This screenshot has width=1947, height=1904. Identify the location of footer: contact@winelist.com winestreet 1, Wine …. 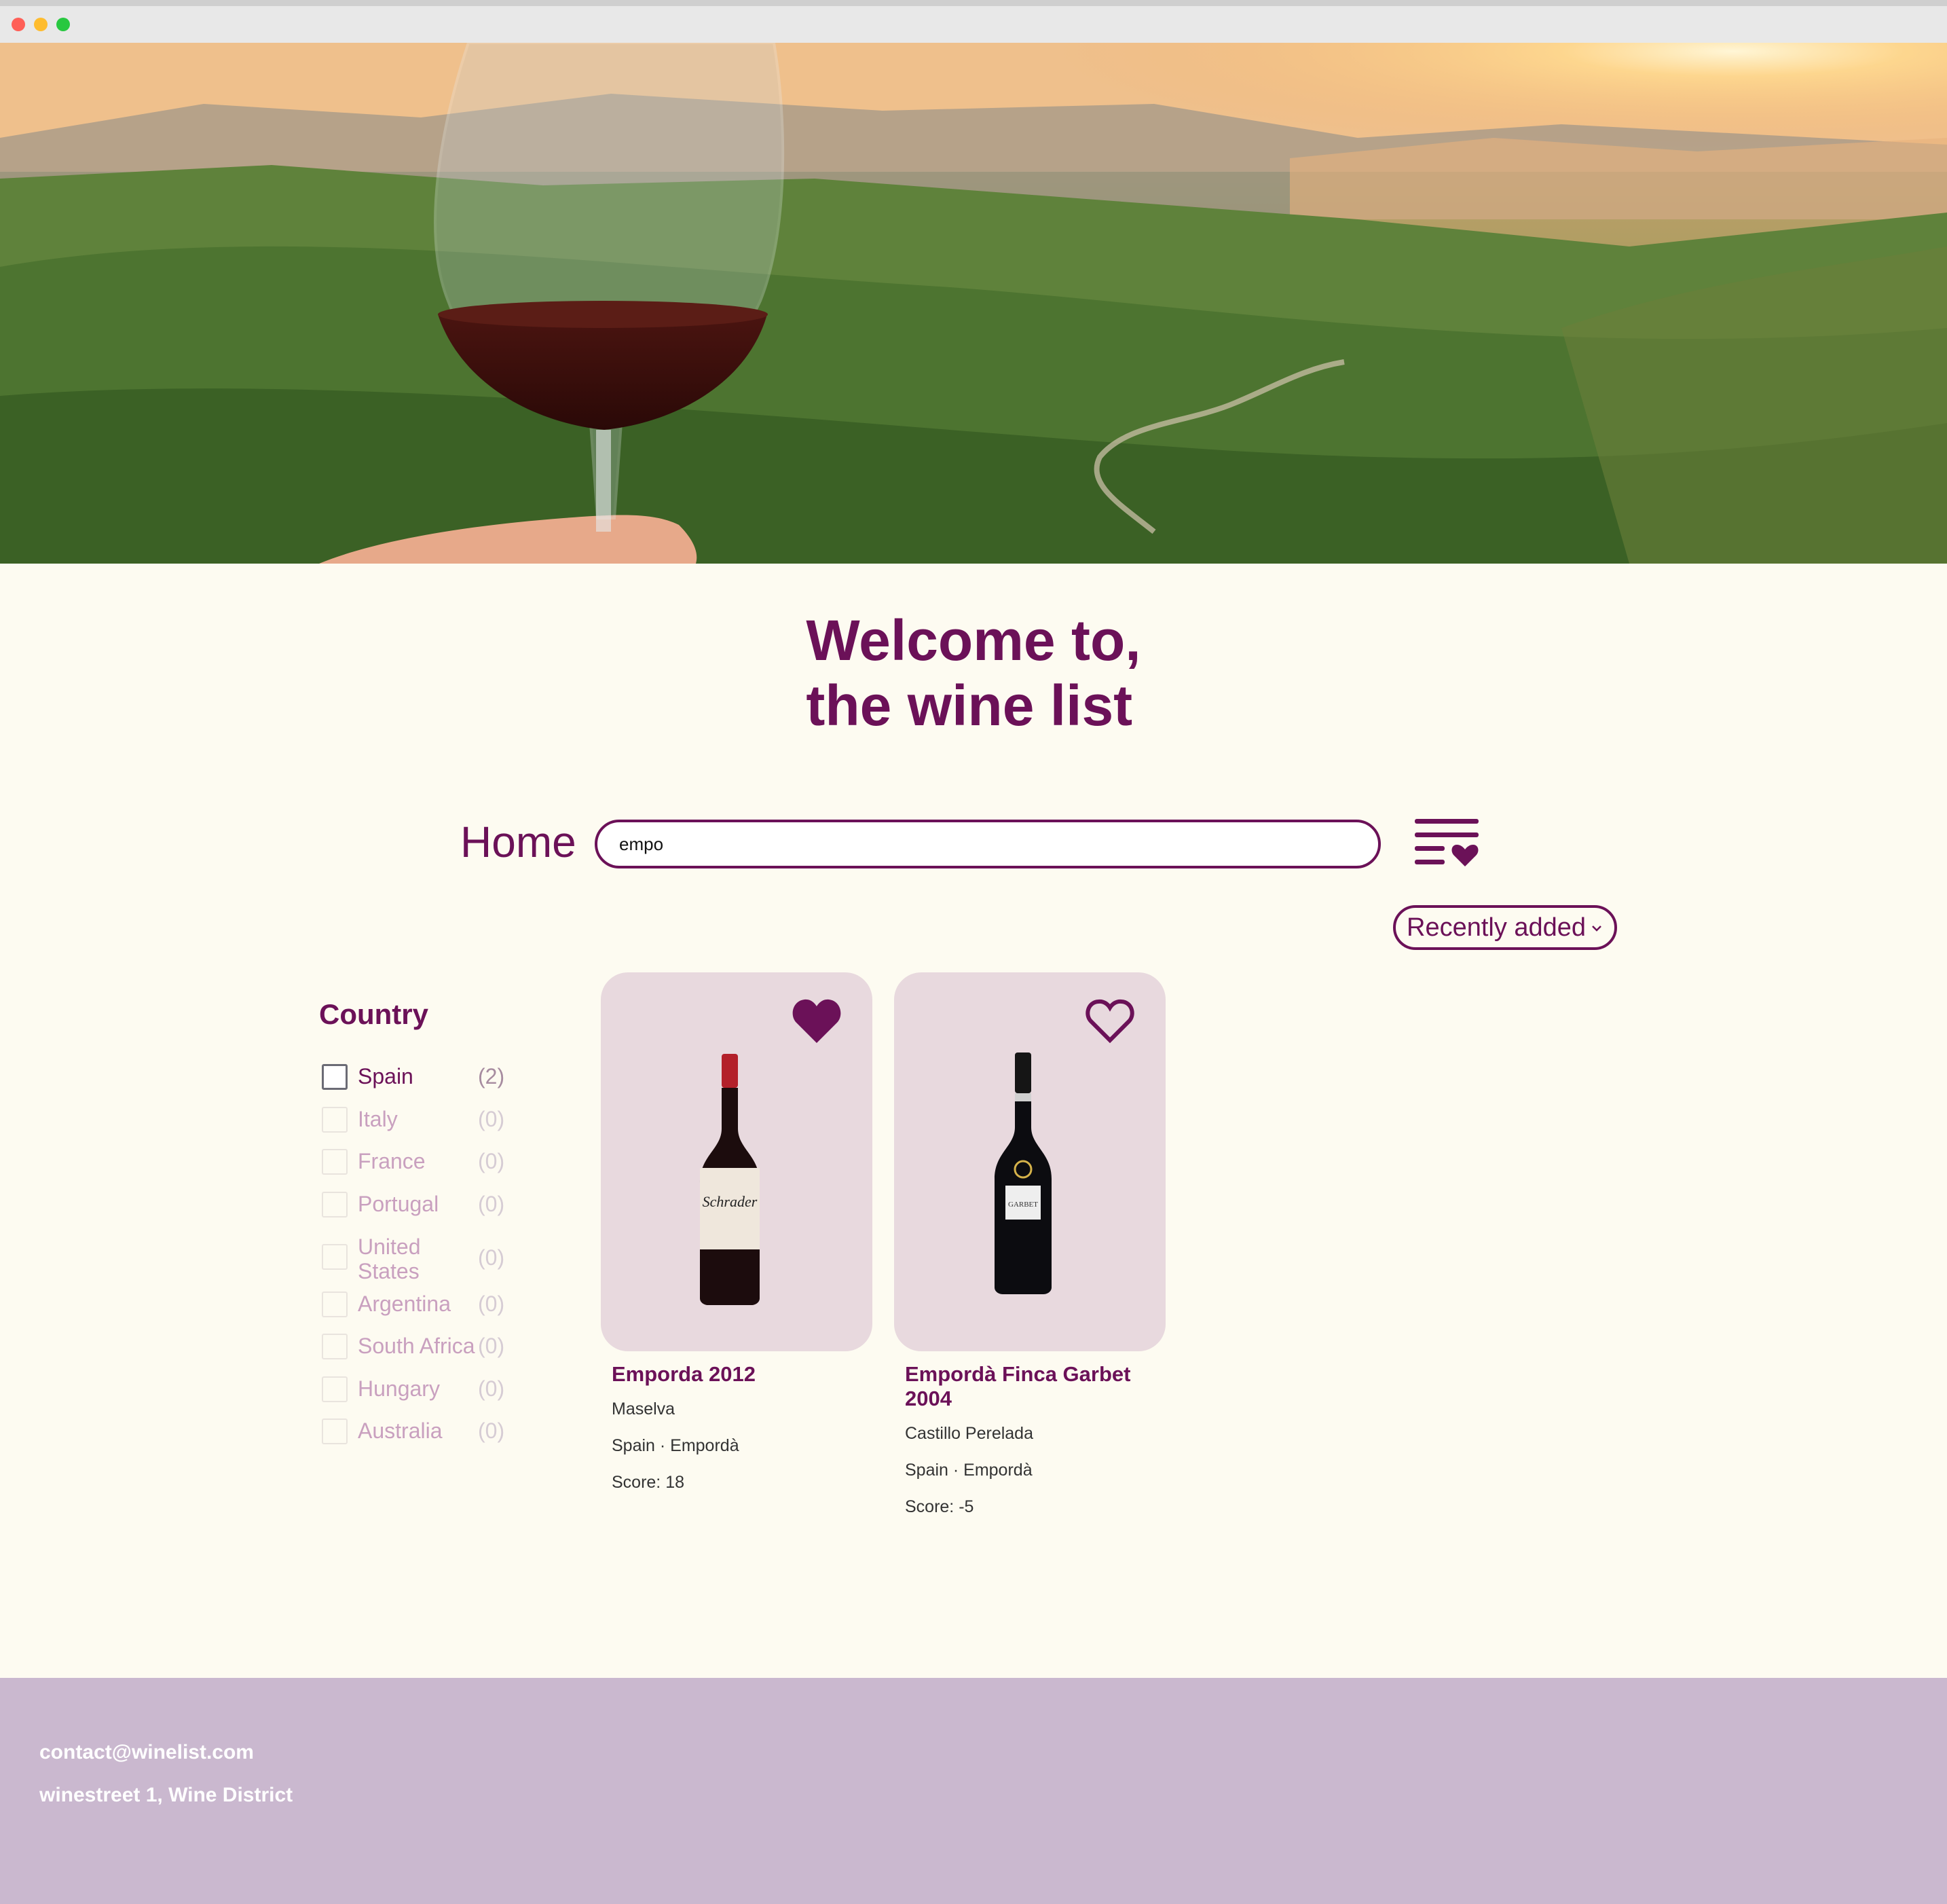
(973, 1791).